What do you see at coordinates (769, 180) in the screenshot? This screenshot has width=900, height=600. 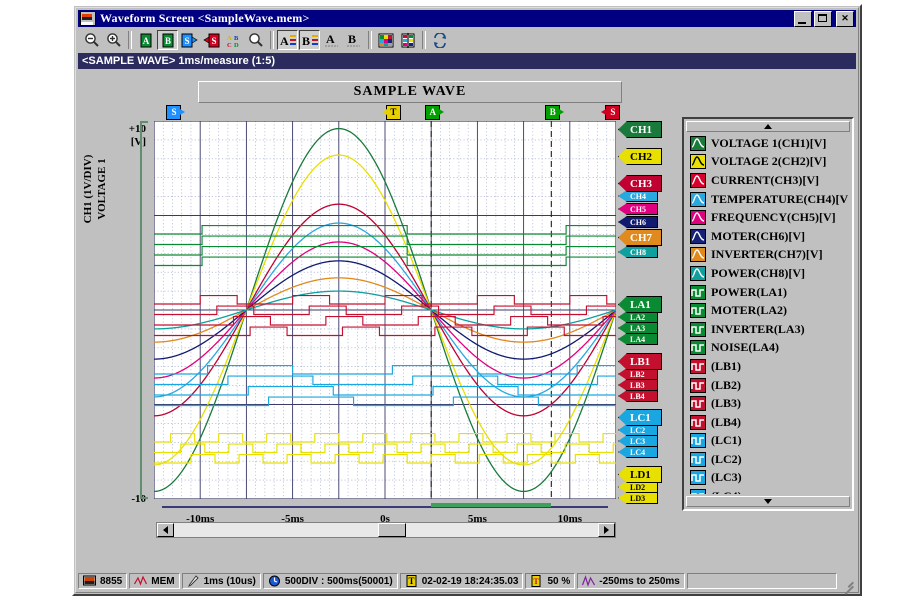 I see `legend-item: CURRENT(CH3)[V]` at bounding box center [769, 180].